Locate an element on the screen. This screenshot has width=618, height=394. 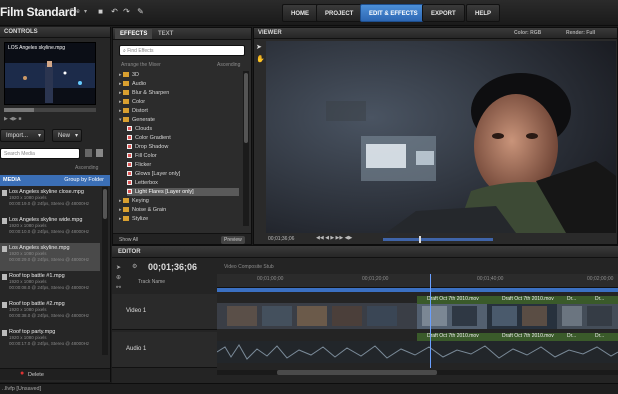
nav-help-button: HELP is located at coordinates (483, 13).